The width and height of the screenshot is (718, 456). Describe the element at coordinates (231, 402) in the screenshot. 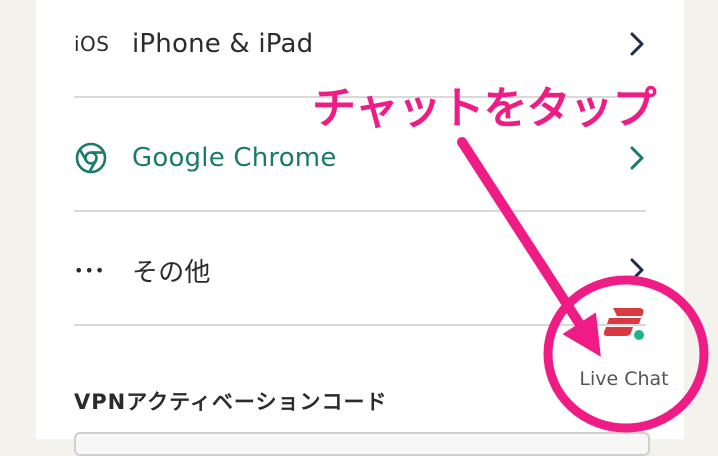

I see `section-title: VPNアクティベーションコード` at that location.